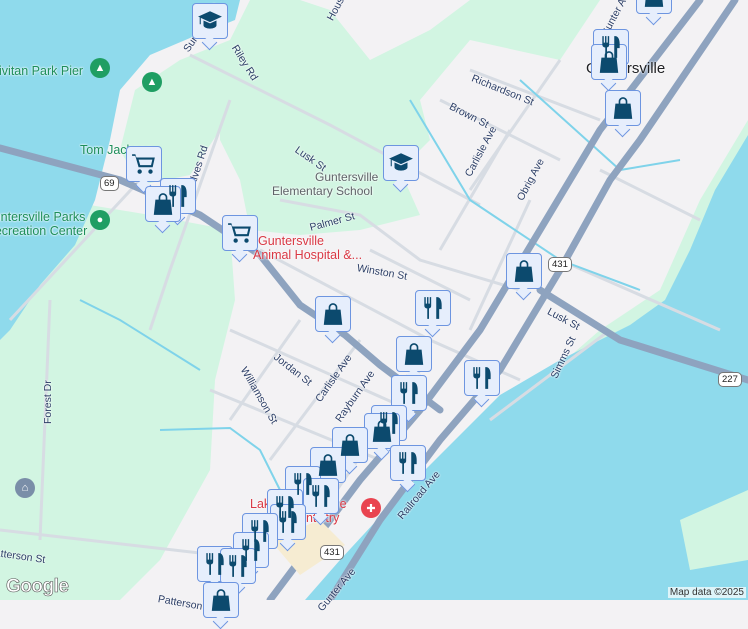 The width and height of the screenshot is (748, 629). I want to click on museum-icon: ⌂, so click(25, 488).